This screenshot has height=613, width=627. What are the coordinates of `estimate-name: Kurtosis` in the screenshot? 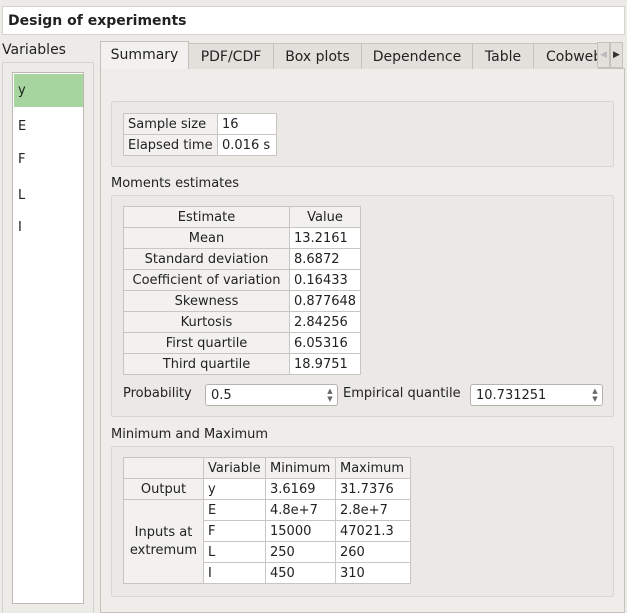 It's located at (206, 322).